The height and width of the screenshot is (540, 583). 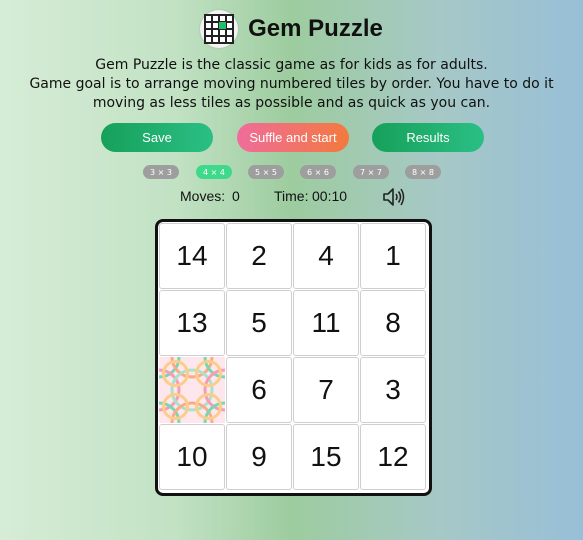 What do you see at coordinates (326, 323) in the screenshot?
I see `puzzle-tile: 11` at bounding box center [326, 323].